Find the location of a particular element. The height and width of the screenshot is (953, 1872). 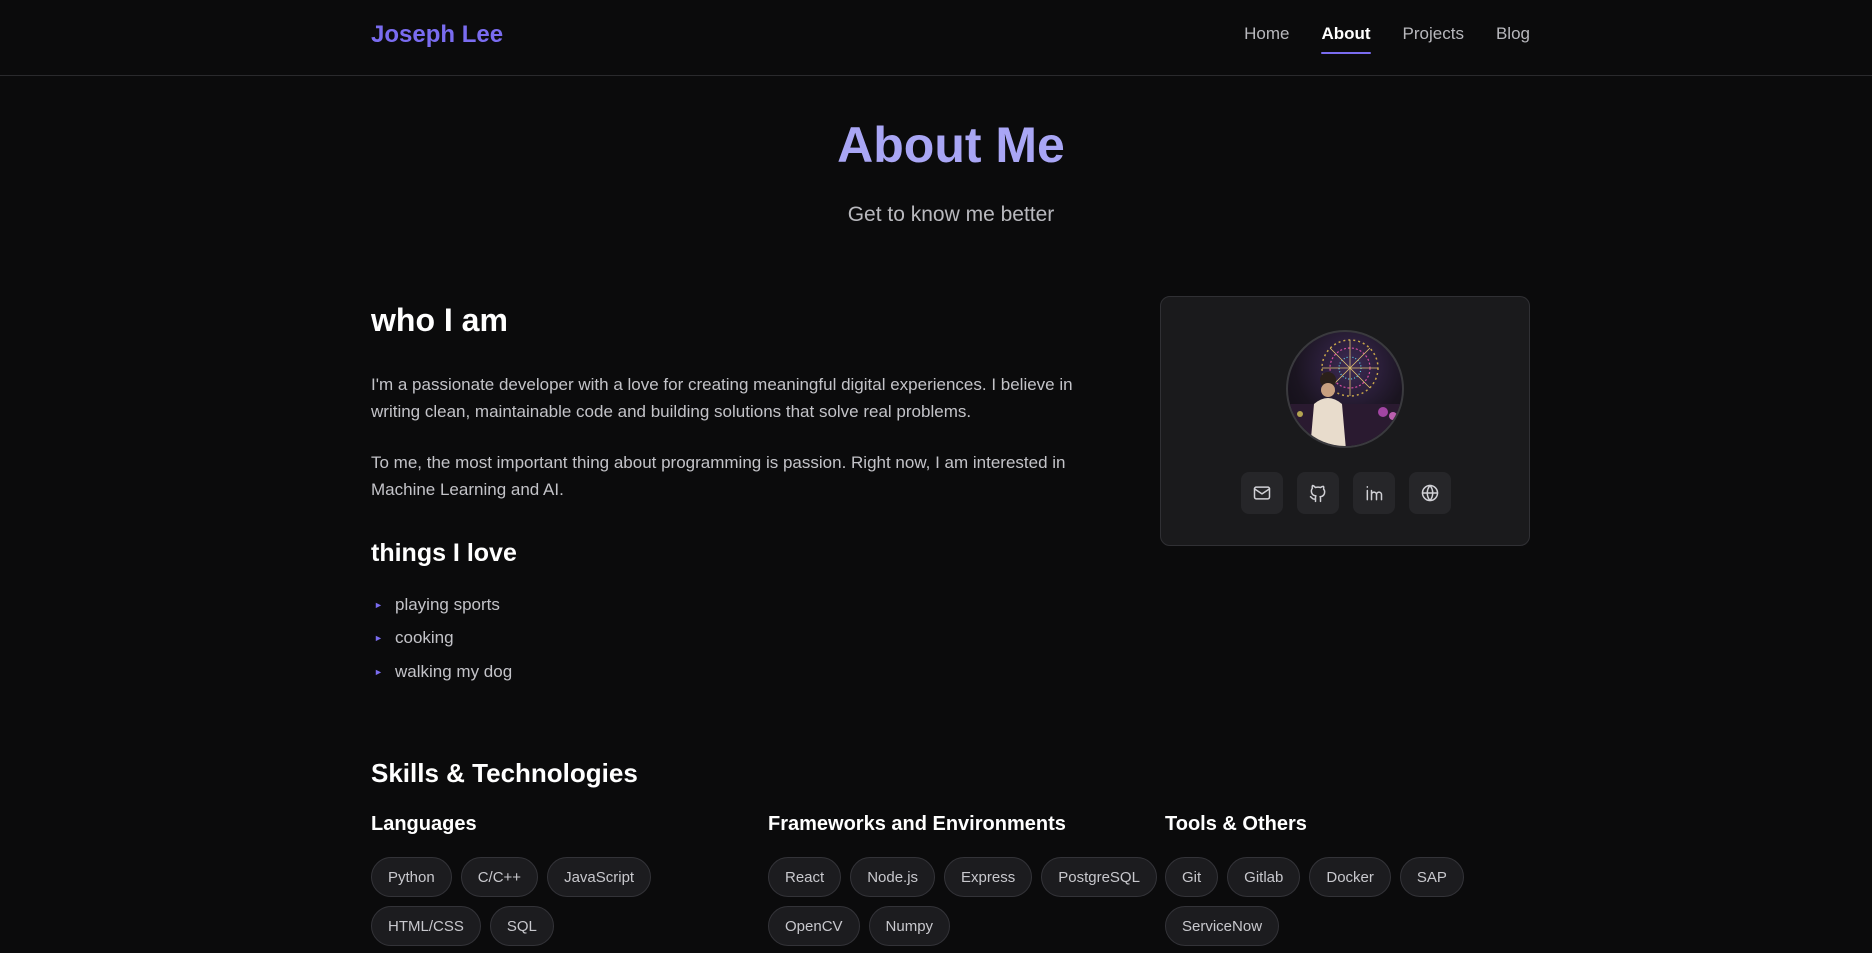

love-item-label: walking my dog is located at coordinates (454, 671).